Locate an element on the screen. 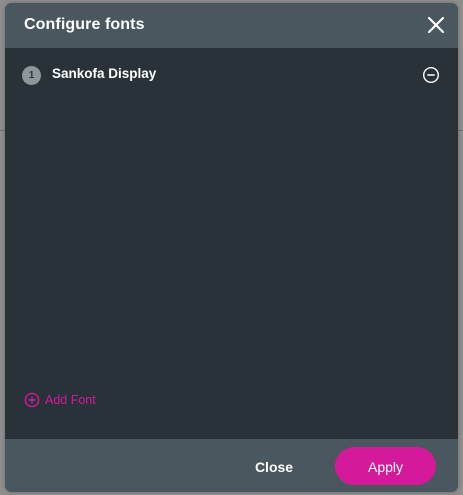 The image size is (463, 495). minus-circle-icon is located at coordinates (431, 75).